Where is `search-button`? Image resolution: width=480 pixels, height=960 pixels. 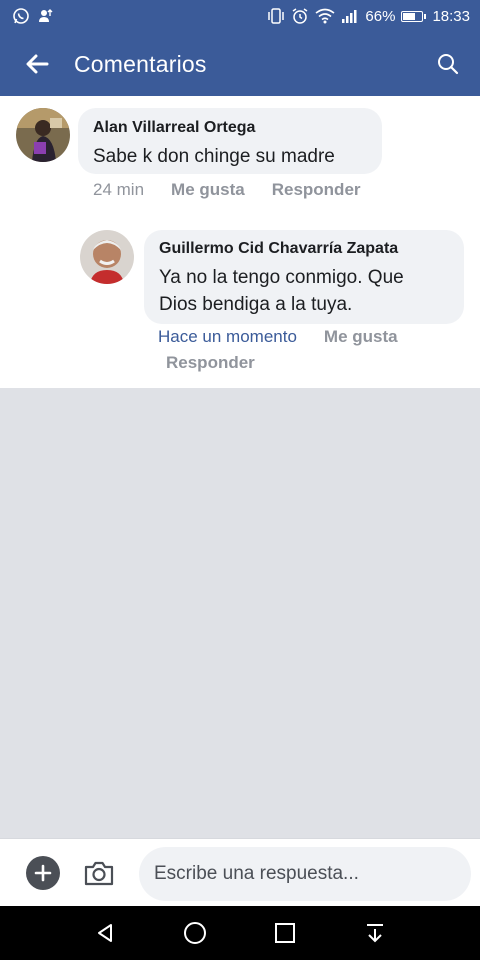 search-button is located at coordinates (448, 64).